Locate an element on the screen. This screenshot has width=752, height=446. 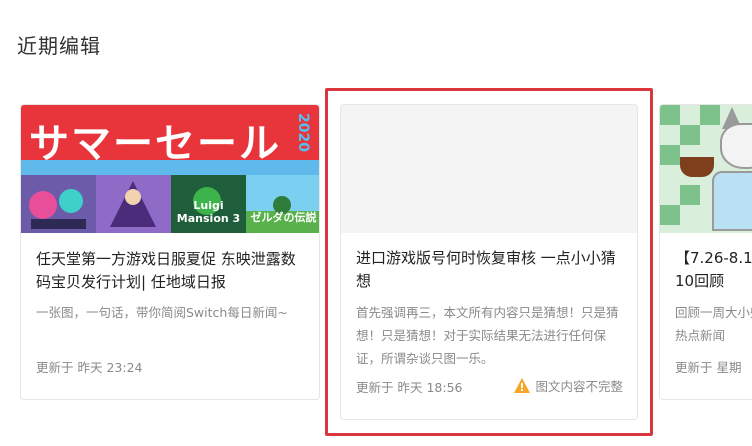
banner-year: 2020 is located at coordinates (303, 132).